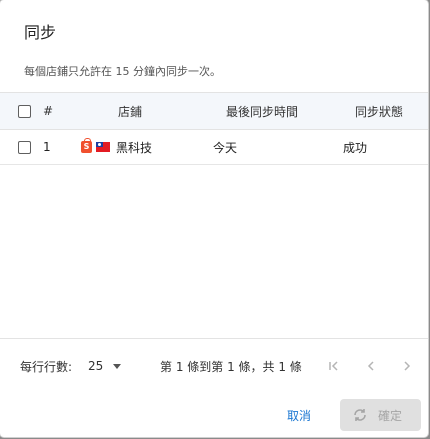 This screenshot has height=439, width=430. I want to click on cancel-button: 取消, so click(299, 415).